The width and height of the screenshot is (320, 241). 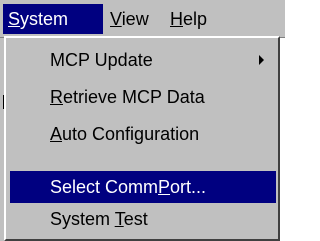 I want to click on menu-help-label-post: elp, so click(x=195, y=19).